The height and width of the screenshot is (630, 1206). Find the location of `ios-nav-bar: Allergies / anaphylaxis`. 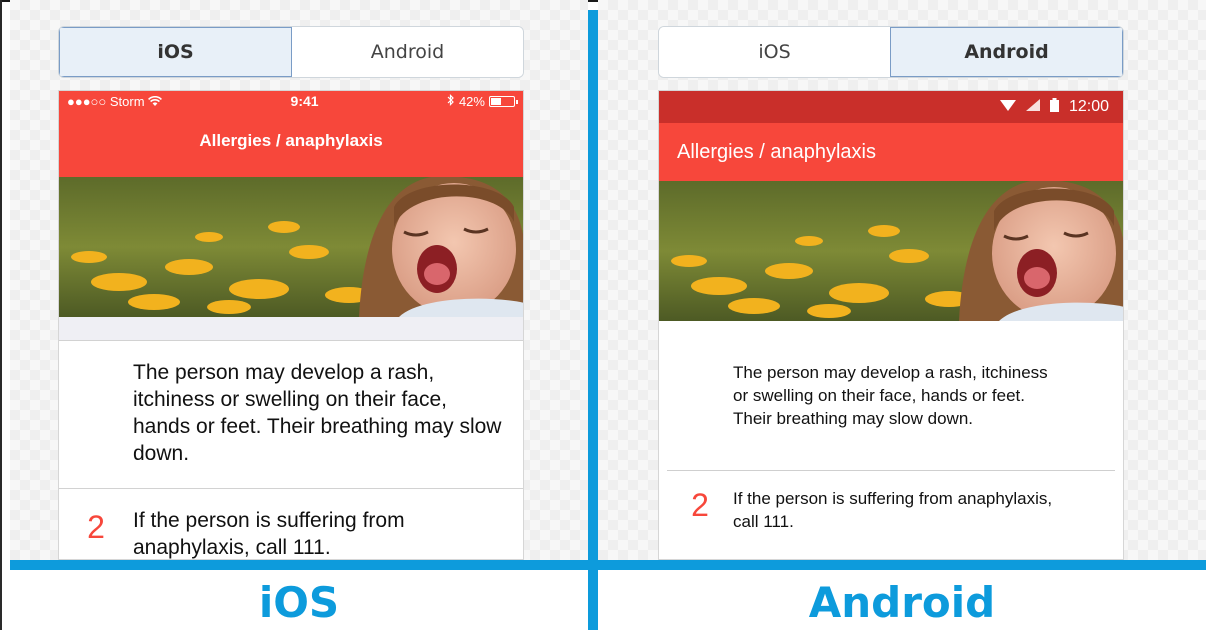

ios-nav-bar: Allergies / anaphylaxis is located at coordinates (291, 144).